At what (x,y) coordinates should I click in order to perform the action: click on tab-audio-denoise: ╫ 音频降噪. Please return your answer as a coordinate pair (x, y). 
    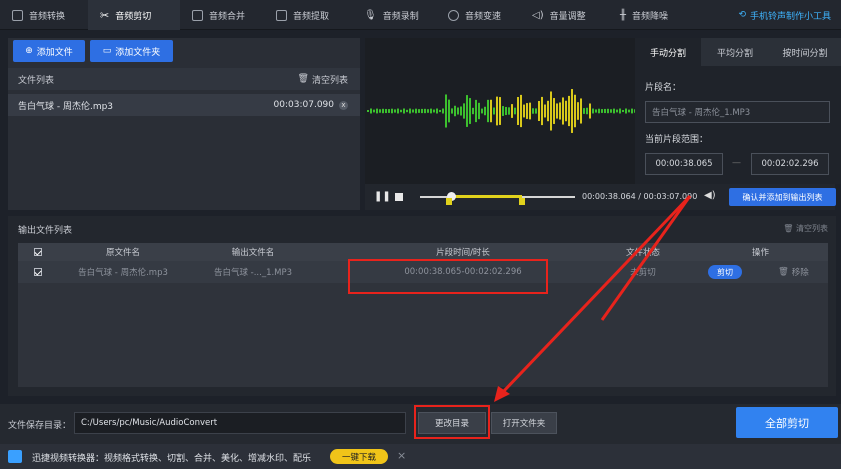
    Looking at the image, I should click on (652, 15).